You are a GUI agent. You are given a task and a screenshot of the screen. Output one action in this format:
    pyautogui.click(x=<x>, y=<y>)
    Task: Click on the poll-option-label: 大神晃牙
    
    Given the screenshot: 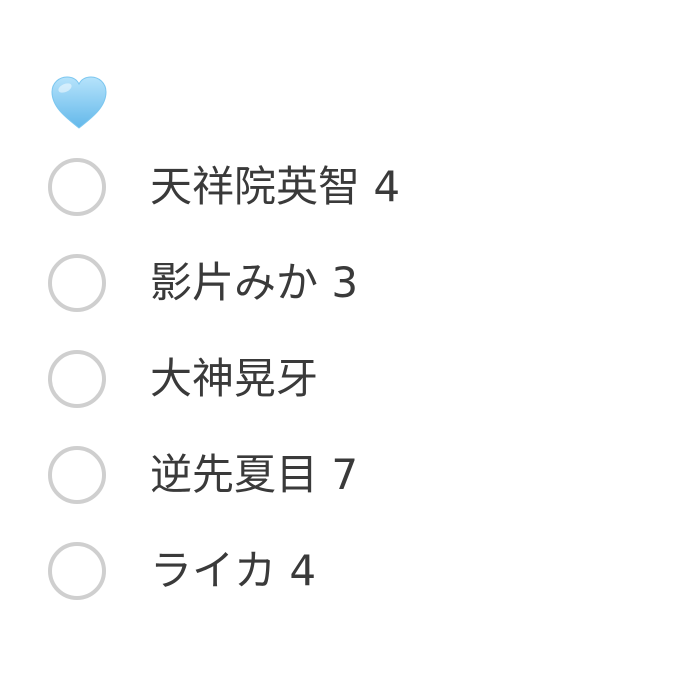 What is the action you would take?
    pyautogui.click(x=234, y=378)
    